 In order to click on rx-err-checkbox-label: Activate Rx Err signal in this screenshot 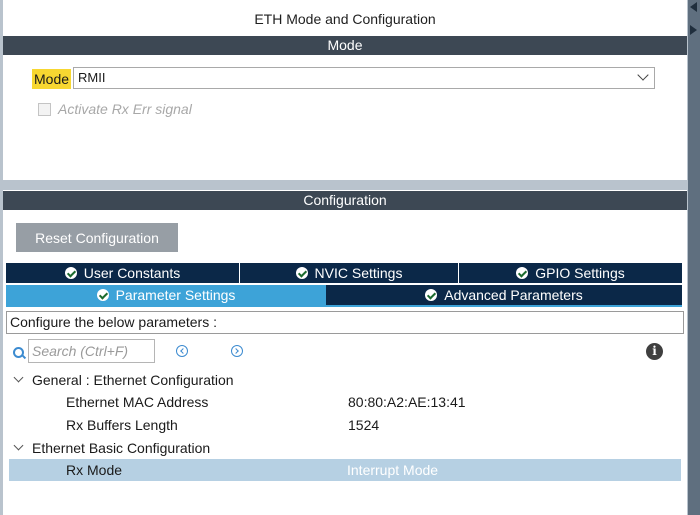, I will do `click(125, 109)`.